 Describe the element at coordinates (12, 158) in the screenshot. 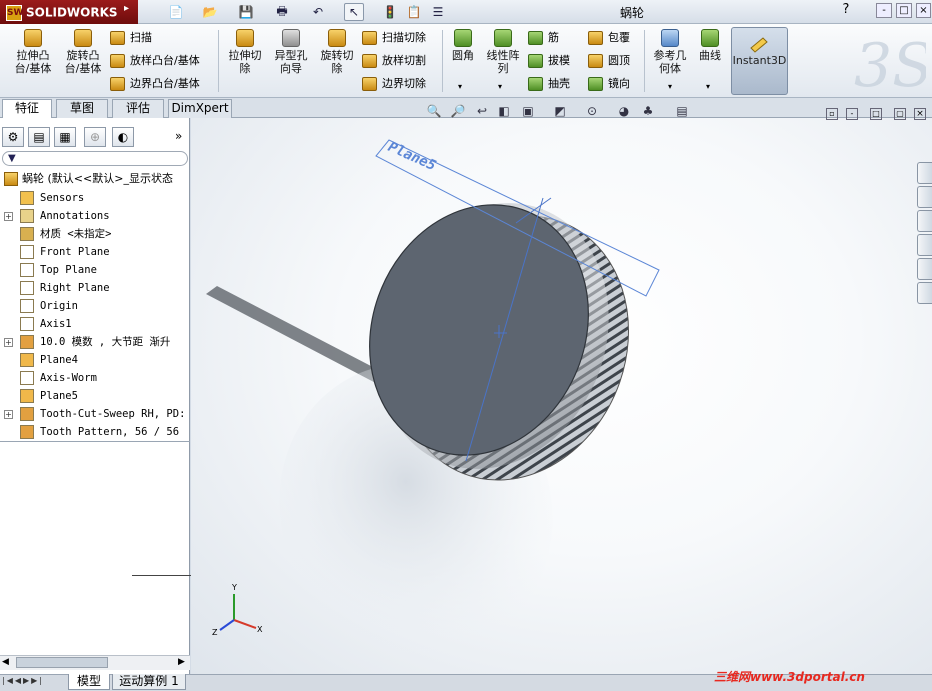

I see `filter-icon: ▼` at that location.